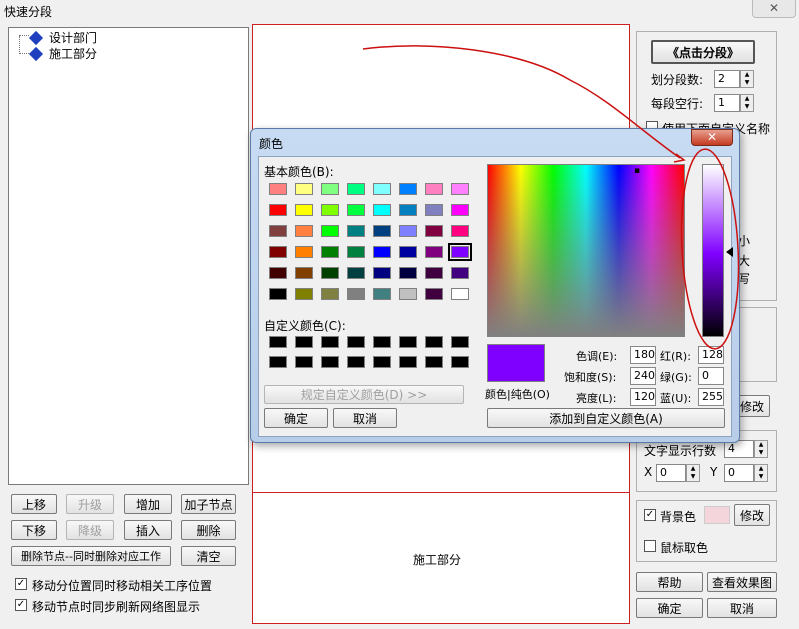 The image size is (799, 629). Describe the element at coordinates (669, 608) in the screenshot. I see `ok-button: 确定` at that location.